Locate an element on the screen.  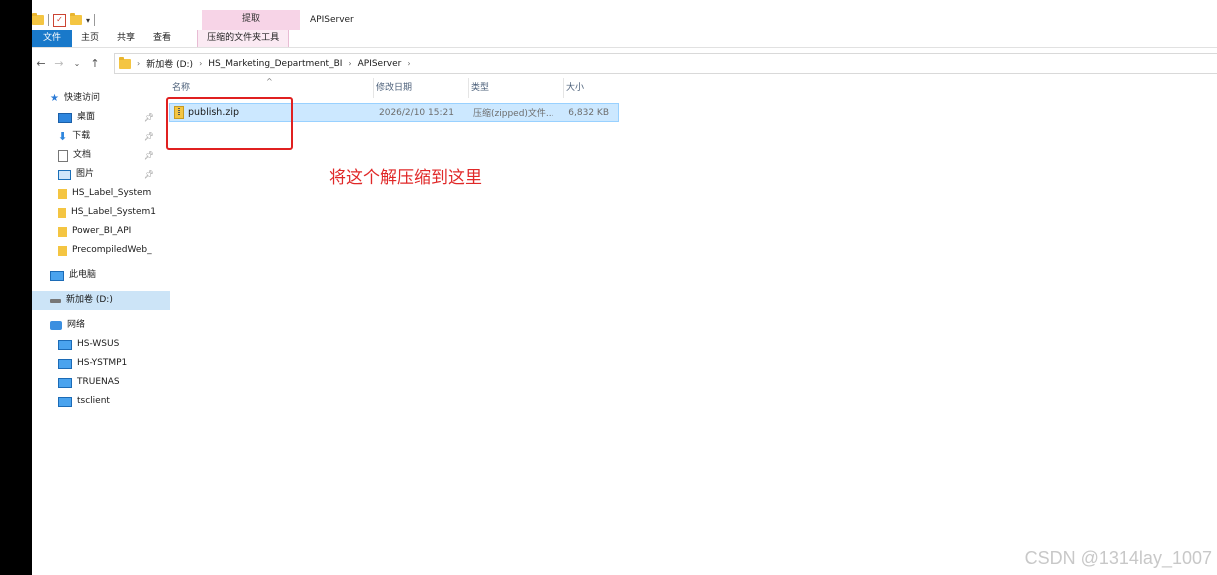
breadcrumb-current: APIServer is located at coordinates (380, 64).